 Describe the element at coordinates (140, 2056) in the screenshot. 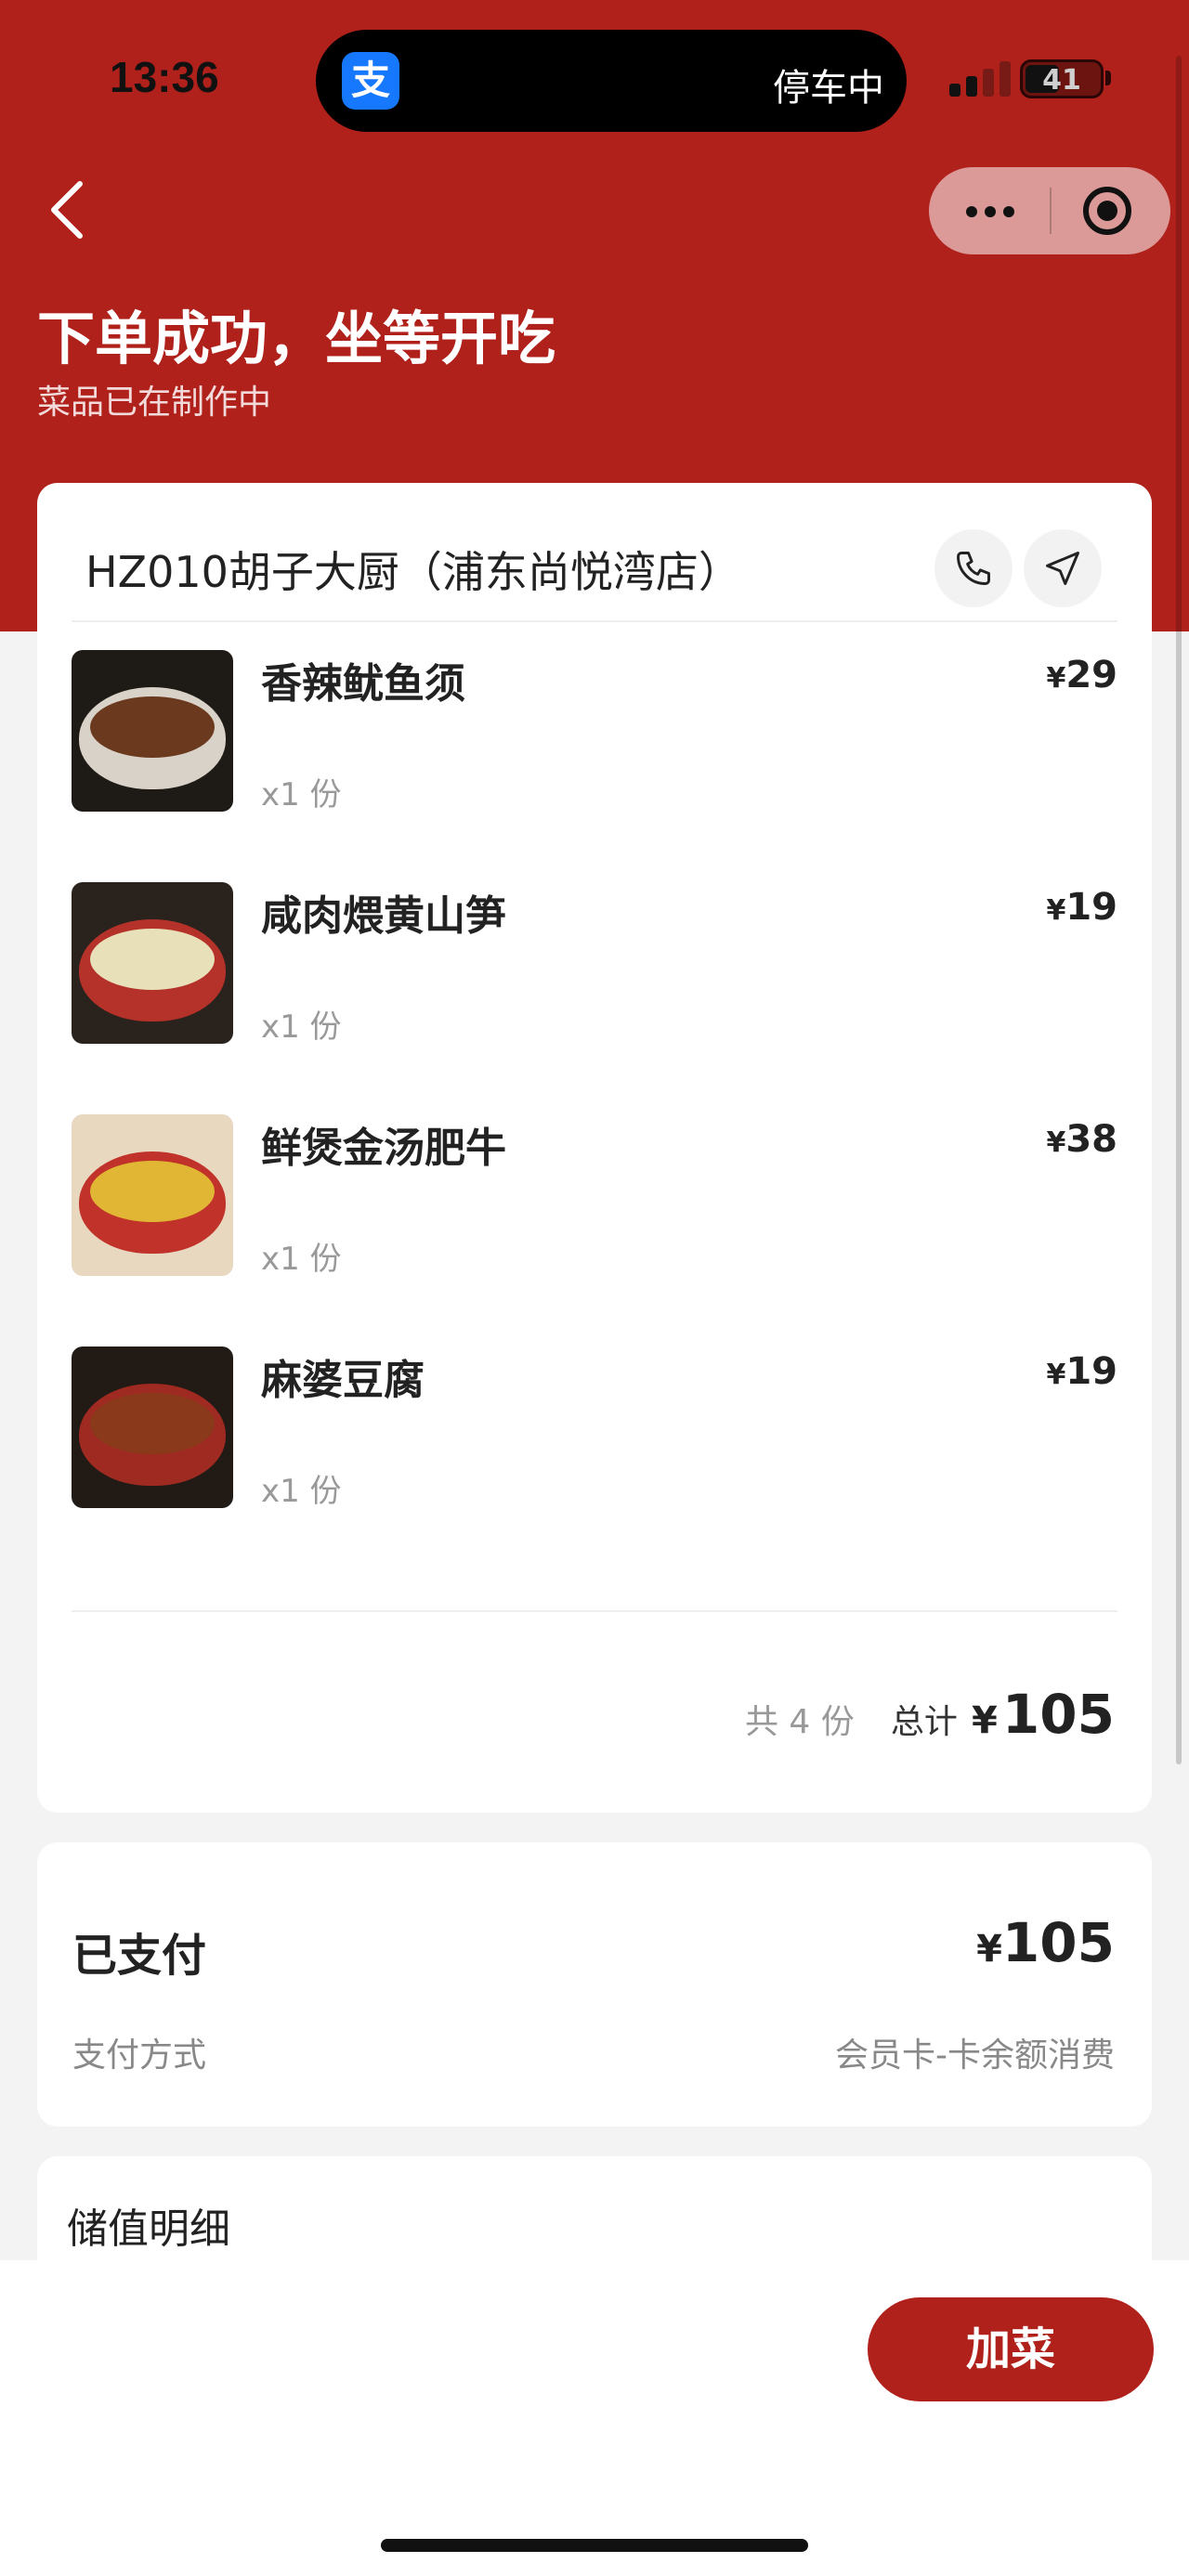

I see `payment-method-label: 支付方式` at that location.